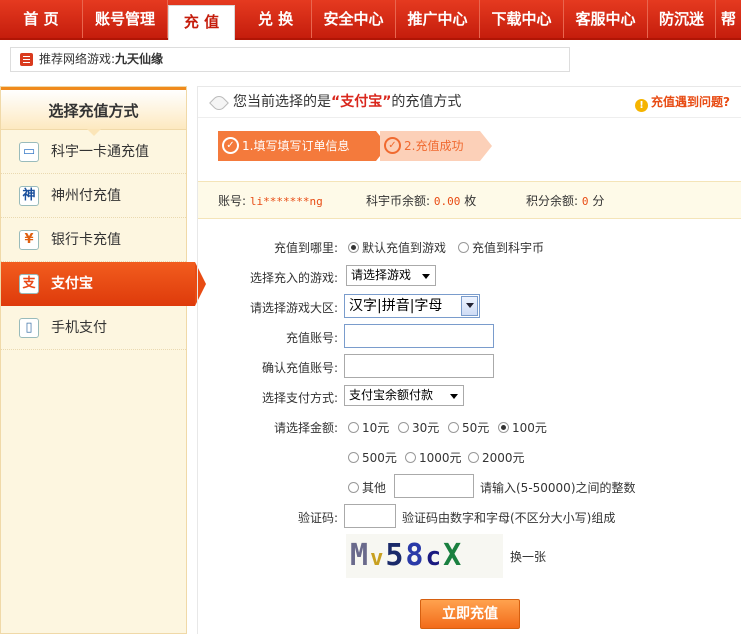  I want to click on sidebar-item-label: 支付宝, so click(72, 284).